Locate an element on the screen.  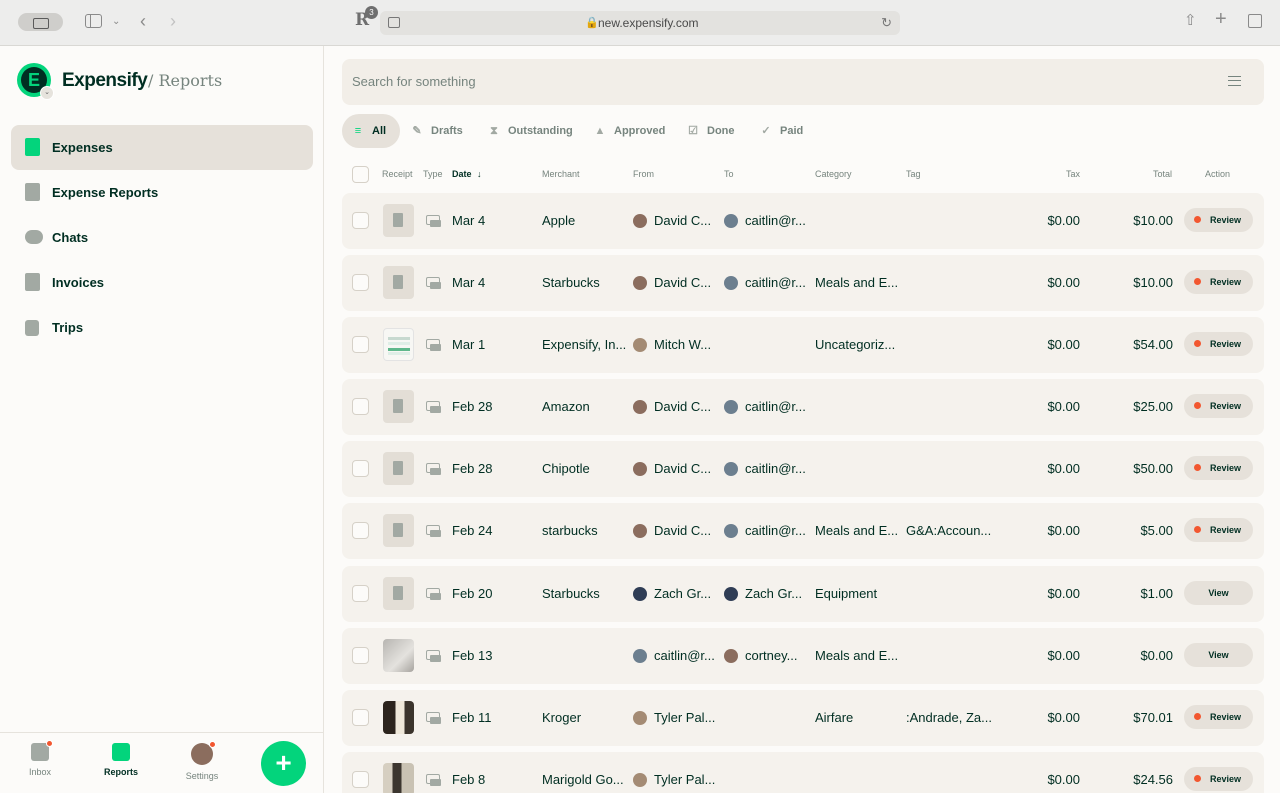
tab-all: ≡ All is located at coordinates (371, 131).